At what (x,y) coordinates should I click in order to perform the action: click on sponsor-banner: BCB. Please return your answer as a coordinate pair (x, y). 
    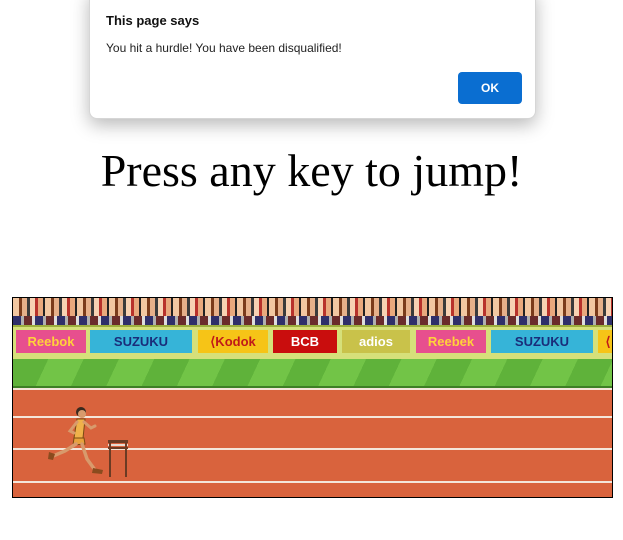
    Looking at the image, I should click on (305, 341).